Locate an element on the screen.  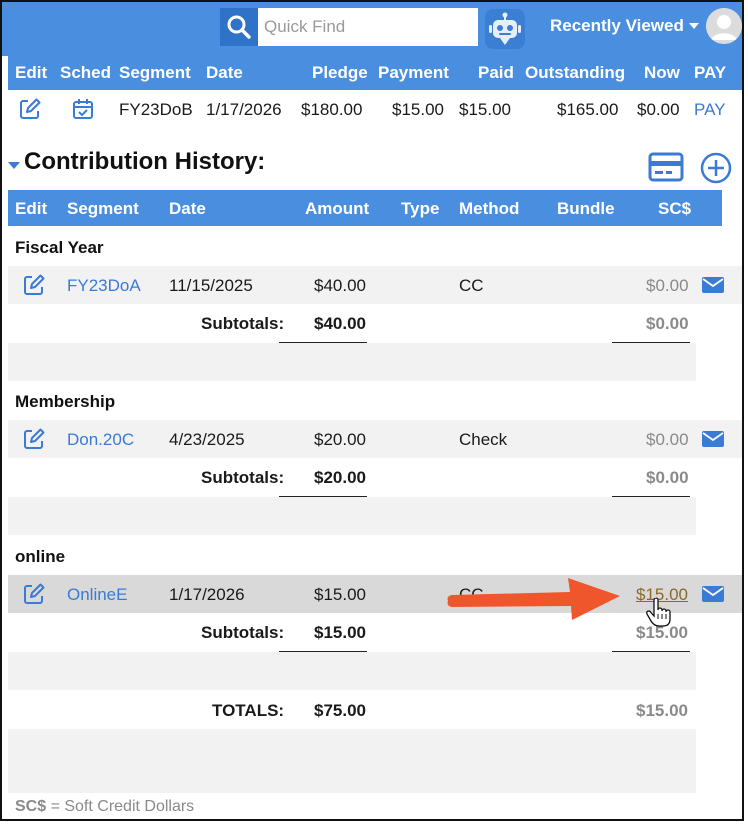
add-circle-icon is located at coordinates (716, 168).